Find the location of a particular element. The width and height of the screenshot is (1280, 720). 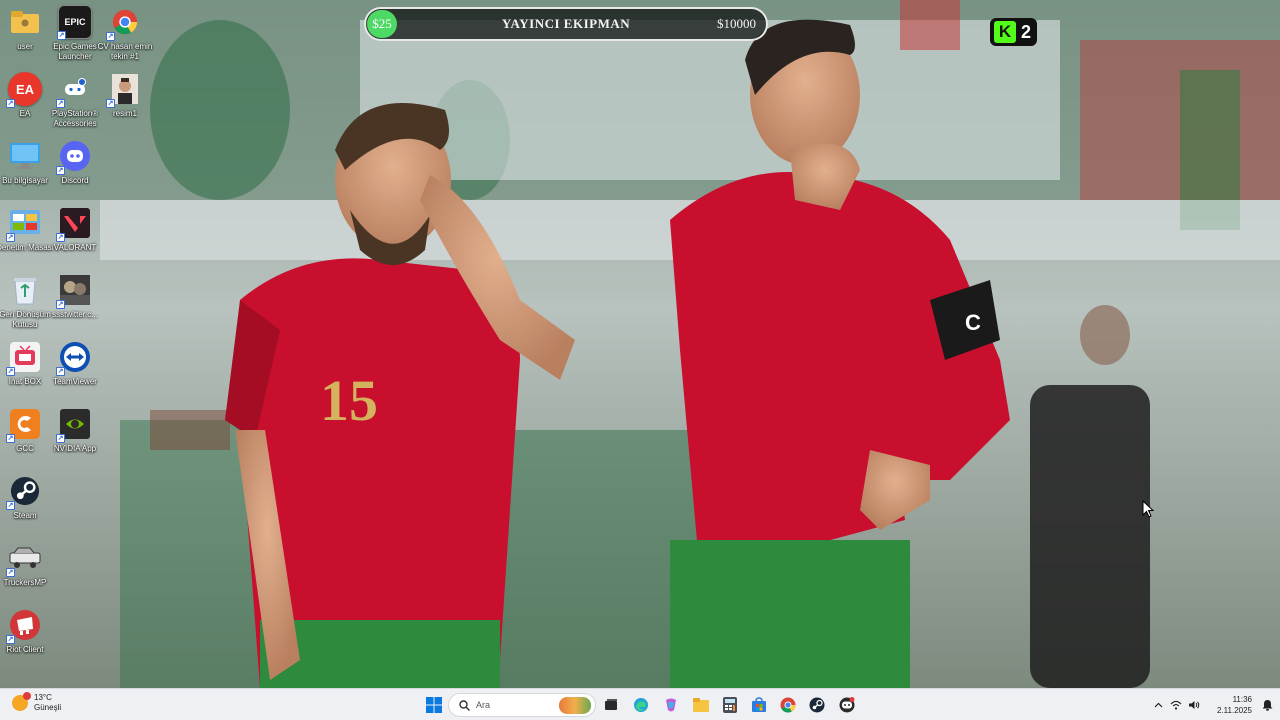

desktop-icon-label: CV hasan emin tekin #1 is located at coordinates (125, 51).